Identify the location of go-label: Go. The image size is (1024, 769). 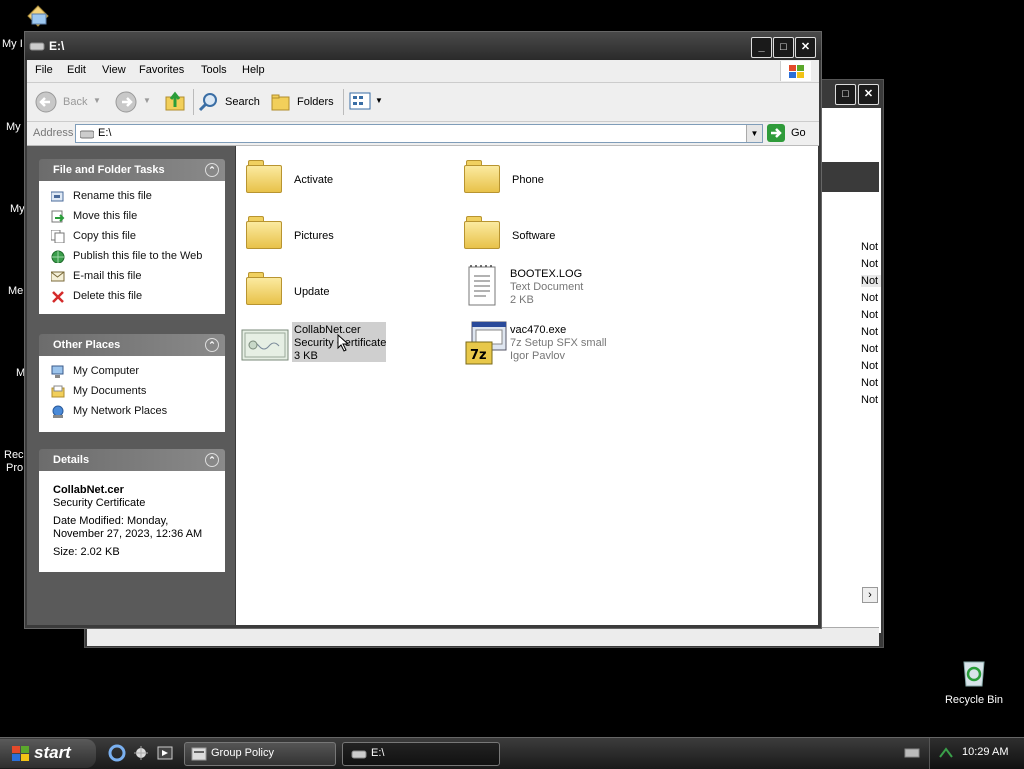
(798, 133).